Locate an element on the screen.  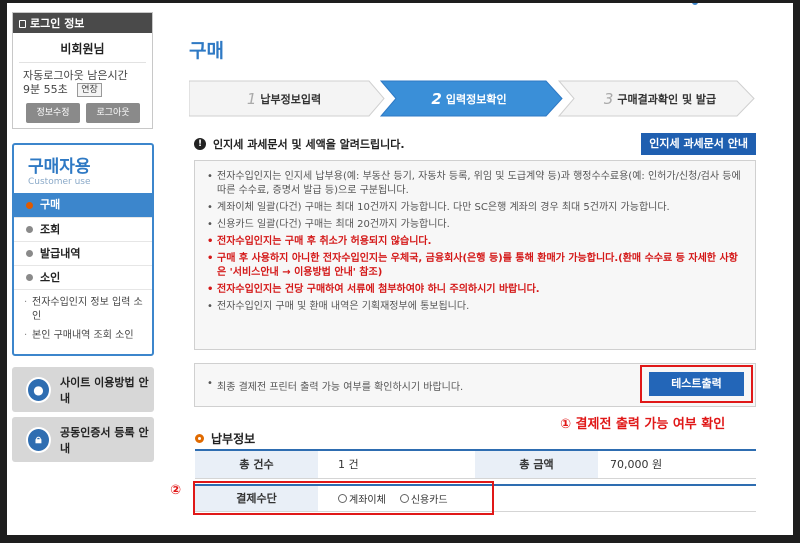
highlight-frame is located at coordinates (343, 498).